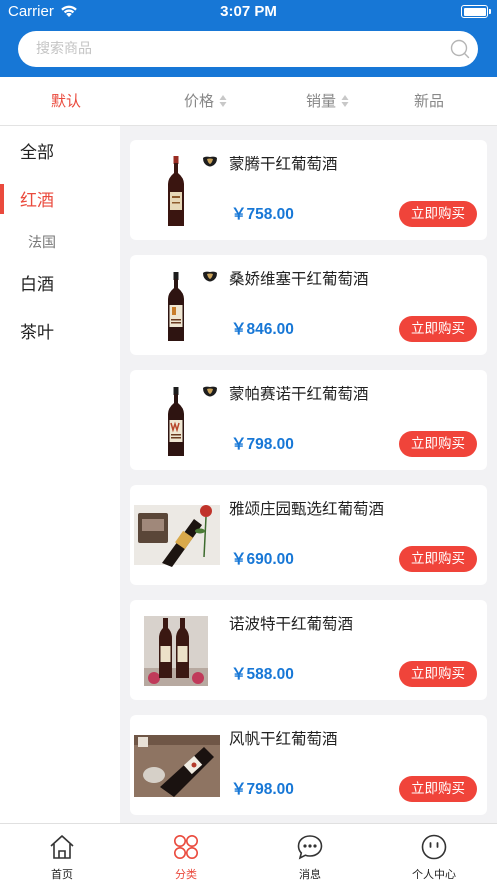 The height and width of the screenshot is (883, 497). What do you see at coordinates (283, 163) in the screenshot?
I see `product-name: 蒙腾干红葡萄酒` at bounding box center [283, 163].